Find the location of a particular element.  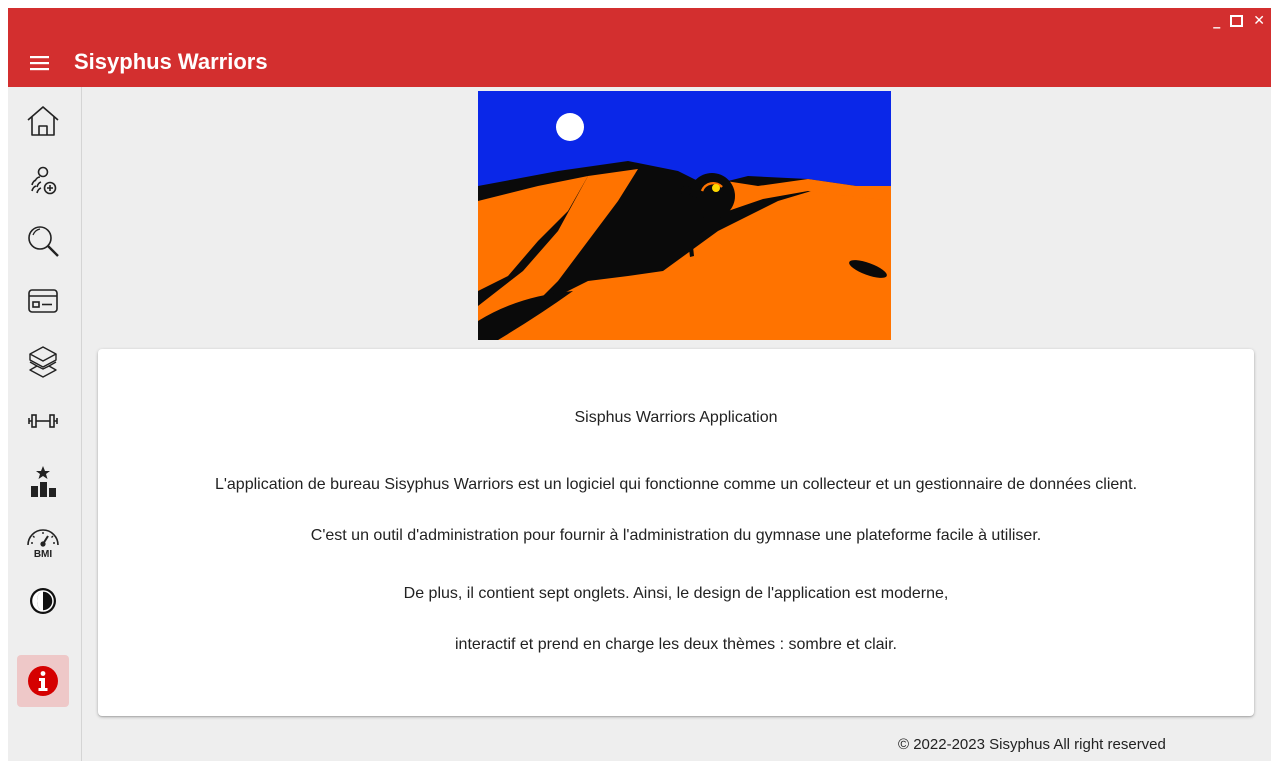

title-bar: _ ✕ Sisyphus Warriors is located at coordinates (639, 47).